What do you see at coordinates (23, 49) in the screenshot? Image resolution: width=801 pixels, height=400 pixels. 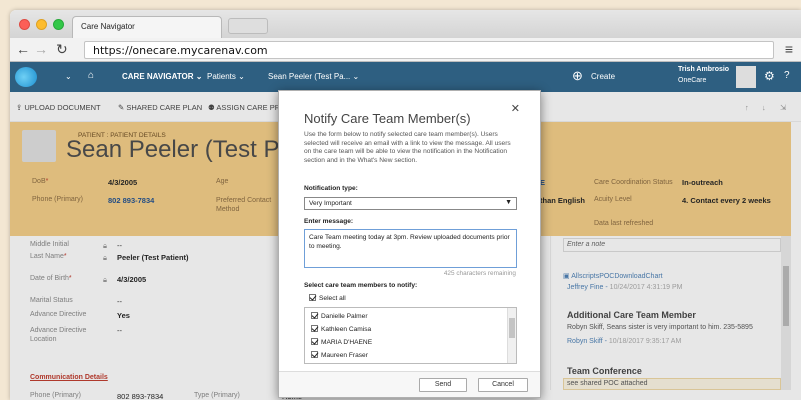 I see `back-arrow-icon: ←` at bounding box center [23, 49].